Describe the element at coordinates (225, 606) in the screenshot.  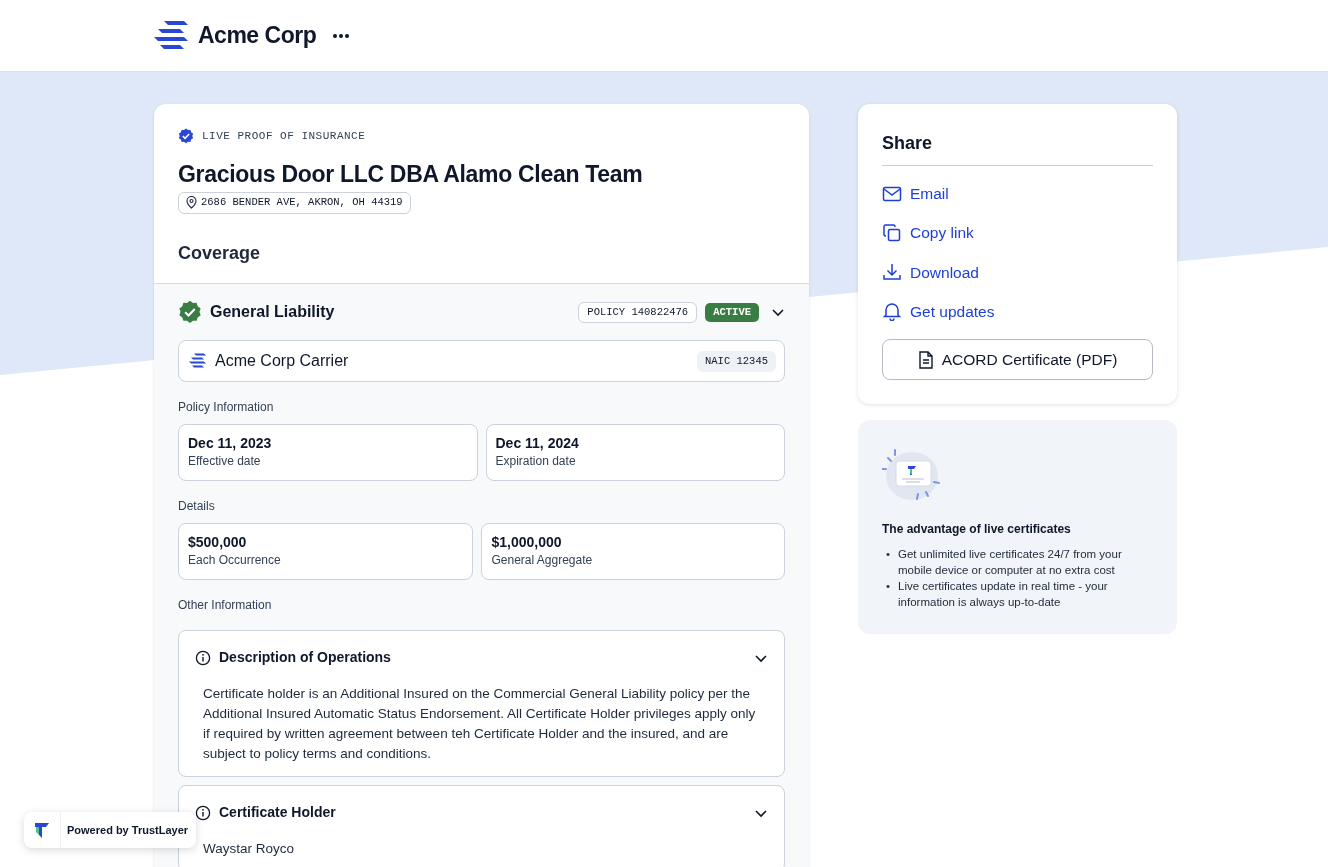
I see `group-label: Other Information` at that location.